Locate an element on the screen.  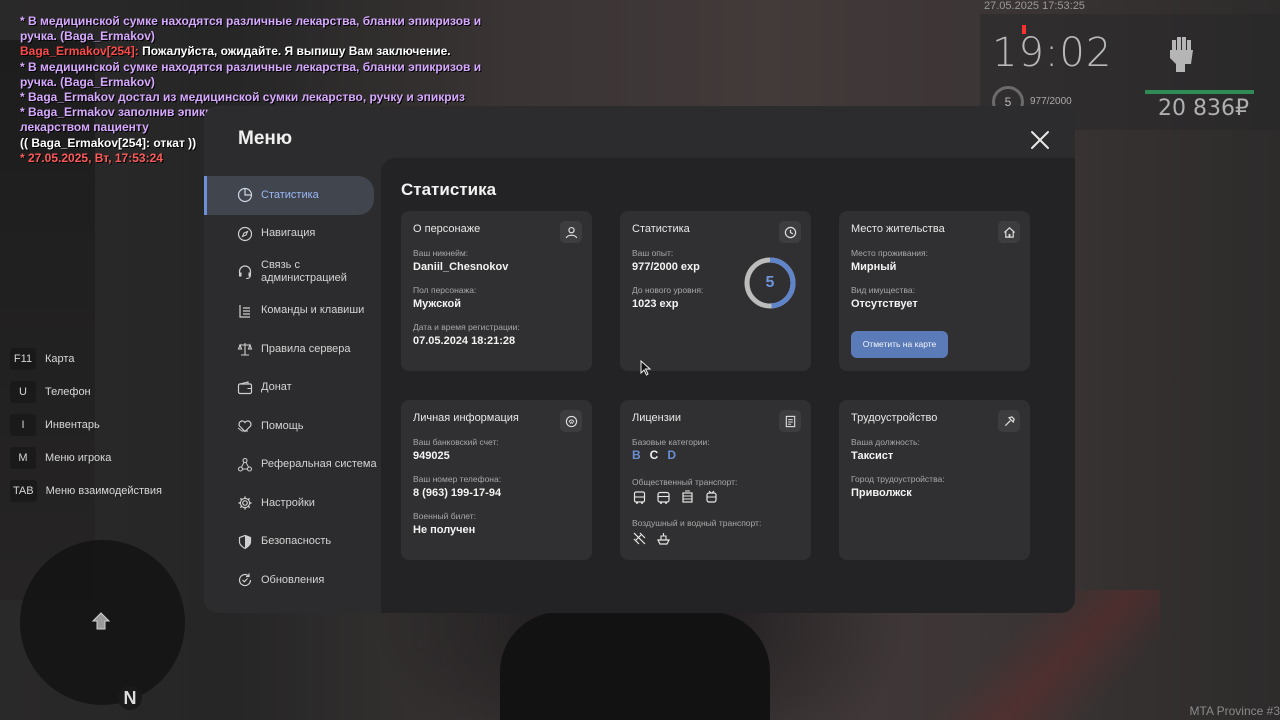
field-label: Базовые категории: is located at coordinates (671, 442).